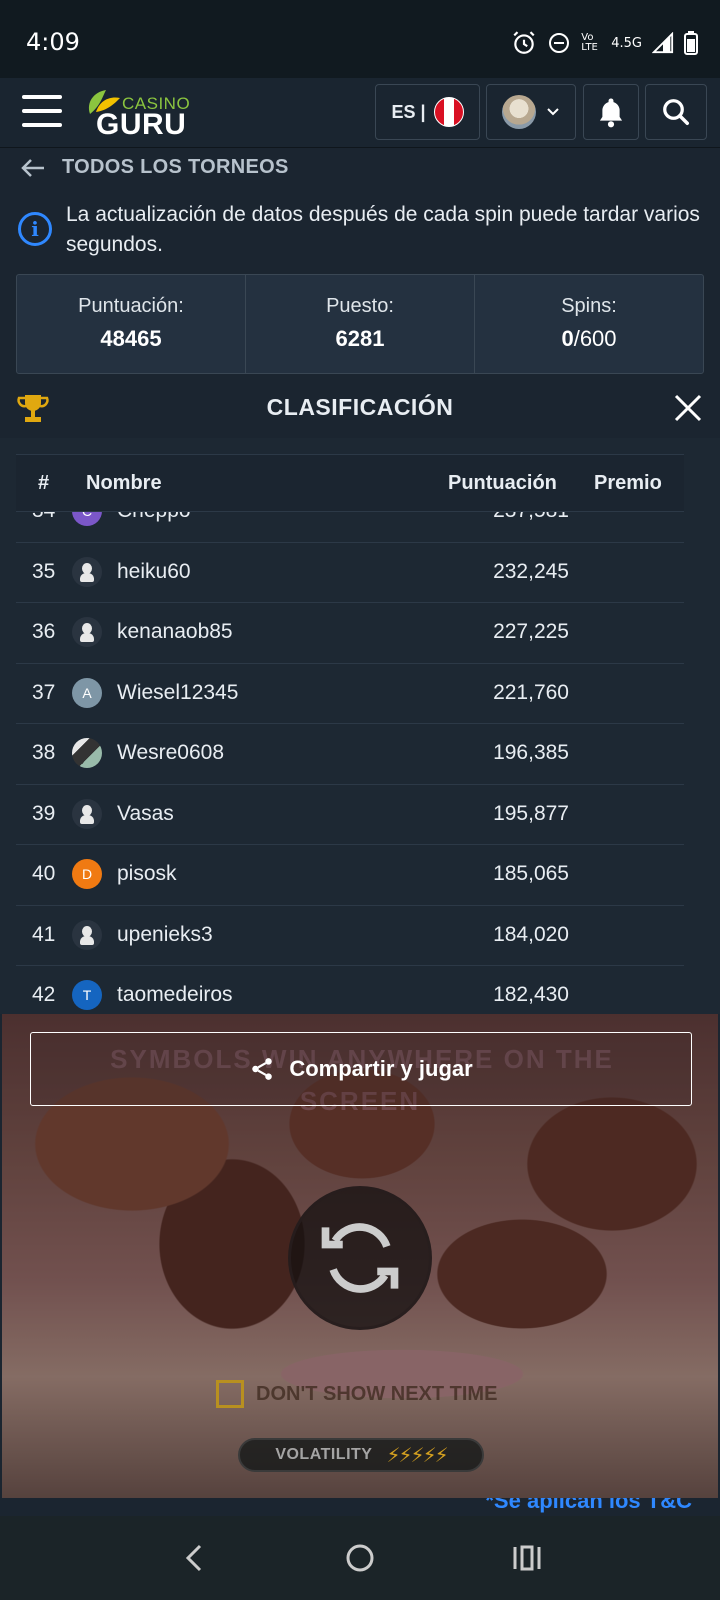 This screenshot has height=1600, width=720. Describe the element at coordinates (262, 1069) in the screenshot. I see `share-icon` at that location.